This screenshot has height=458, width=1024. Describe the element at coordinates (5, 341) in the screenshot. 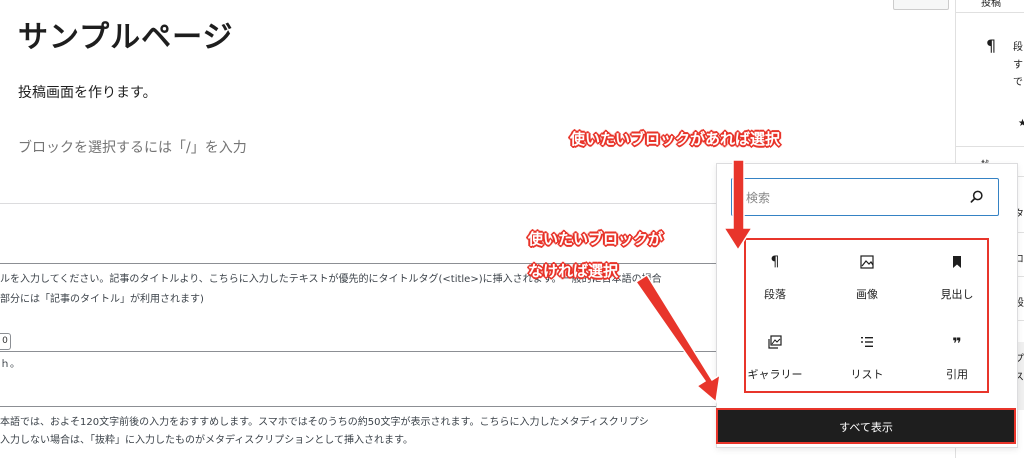

I see `counter-field: 0` at that location.